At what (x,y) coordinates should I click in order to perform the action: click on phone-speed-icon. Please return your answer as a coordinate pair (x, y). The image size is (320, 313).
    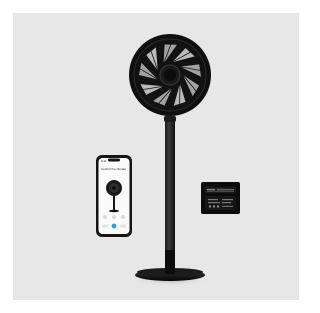
    Looking at the image, I should click on (114, 217).